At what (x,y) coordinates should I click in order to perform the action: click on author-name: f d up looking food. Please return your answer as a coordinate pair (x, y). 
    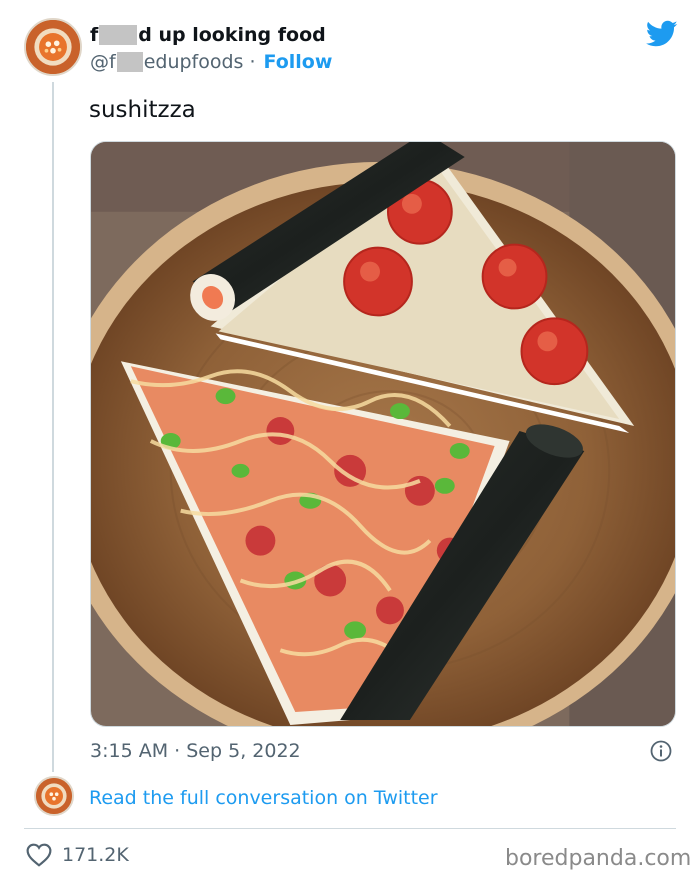
    Looking at the image, I should click on (211, 35).